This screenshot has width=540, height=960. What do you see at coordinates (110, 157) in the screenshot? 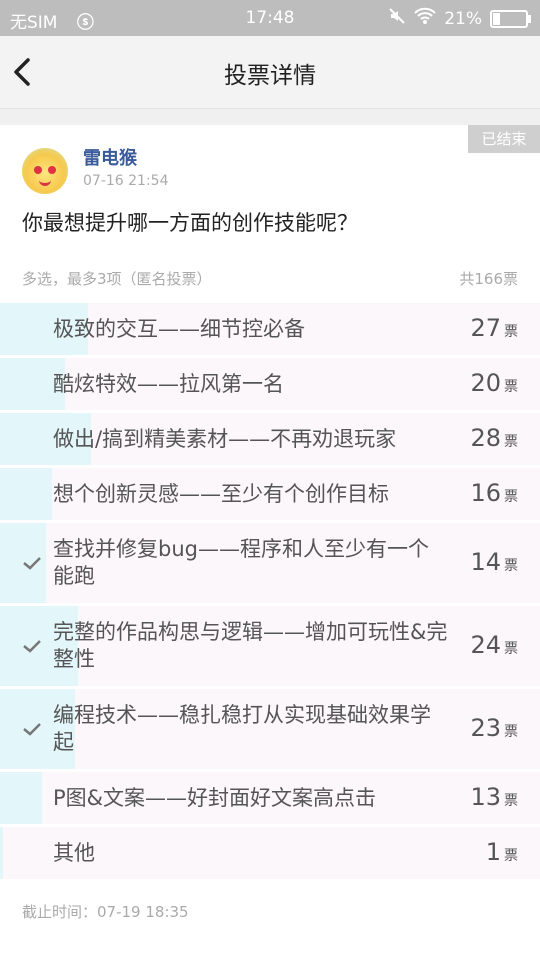
I see `username: 雷电猴` at bounding box center [110, 157].